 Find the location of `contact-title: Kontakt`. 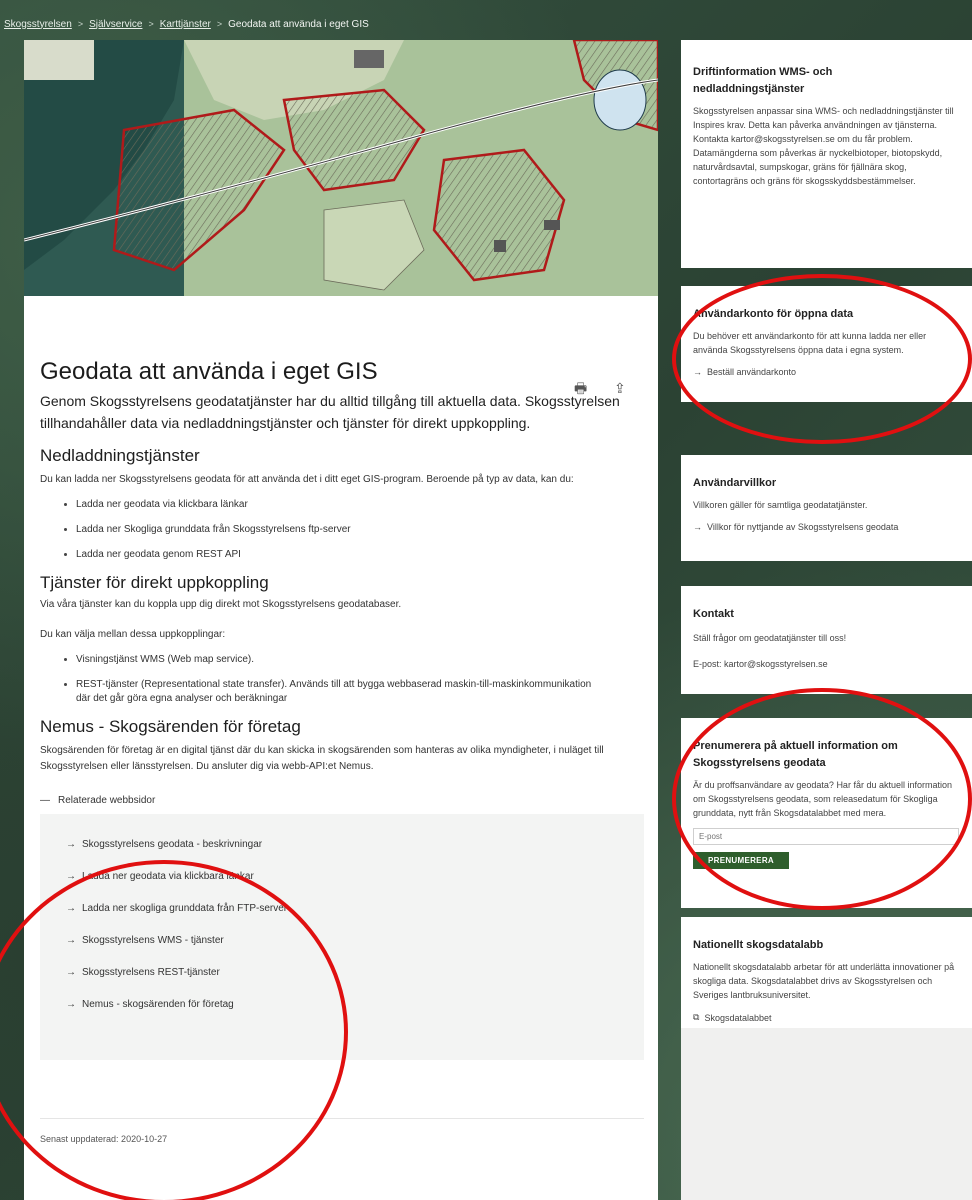

contact-title: Kontakt is located at coordinates (713, 614).